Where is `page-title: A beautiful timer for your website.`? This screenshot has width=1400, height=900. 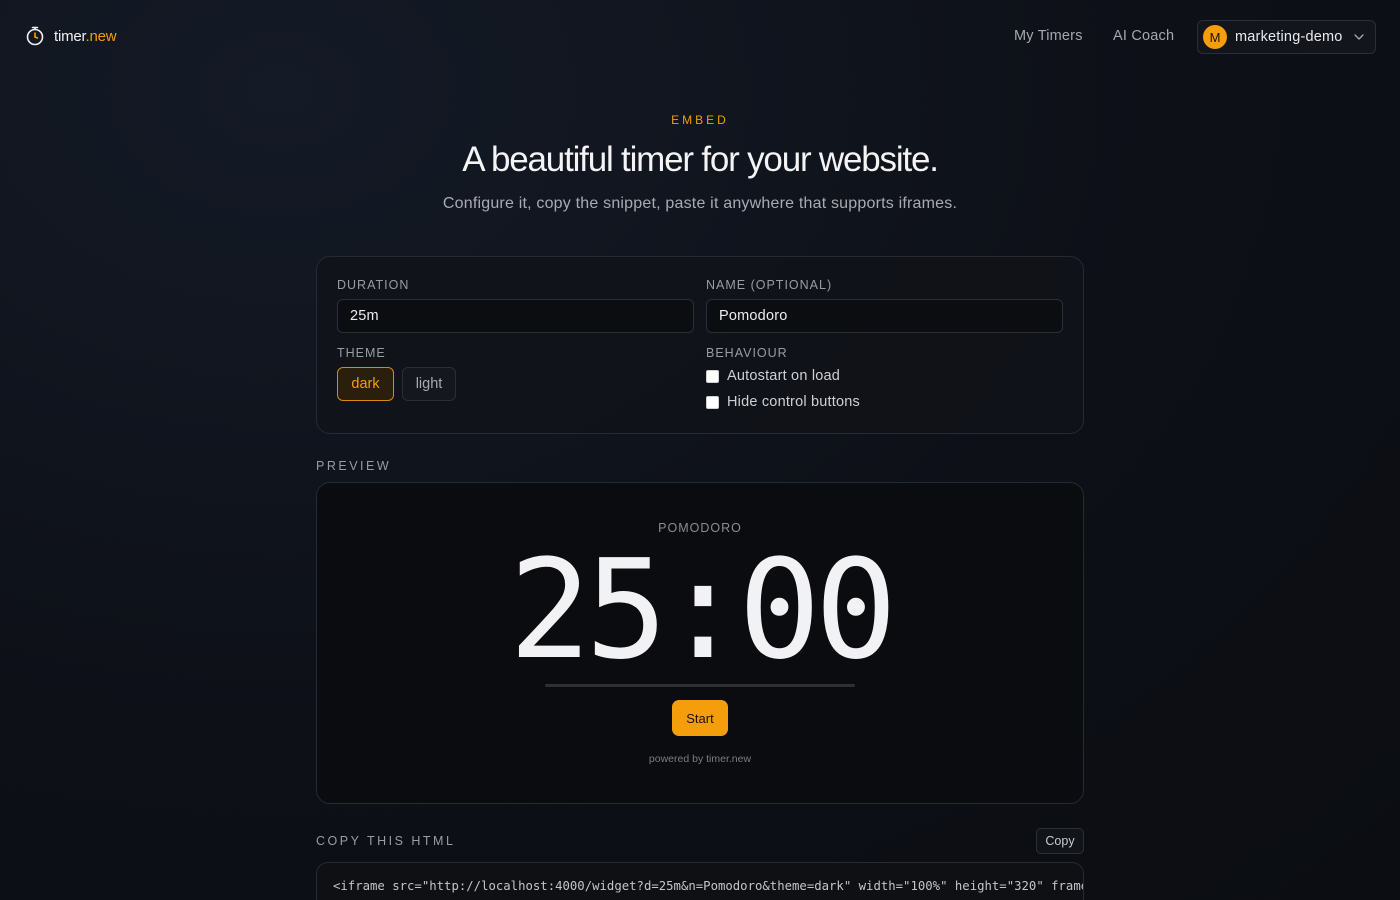 page-title: A beautiful timer for your website. is located at coordinates (700, 159).